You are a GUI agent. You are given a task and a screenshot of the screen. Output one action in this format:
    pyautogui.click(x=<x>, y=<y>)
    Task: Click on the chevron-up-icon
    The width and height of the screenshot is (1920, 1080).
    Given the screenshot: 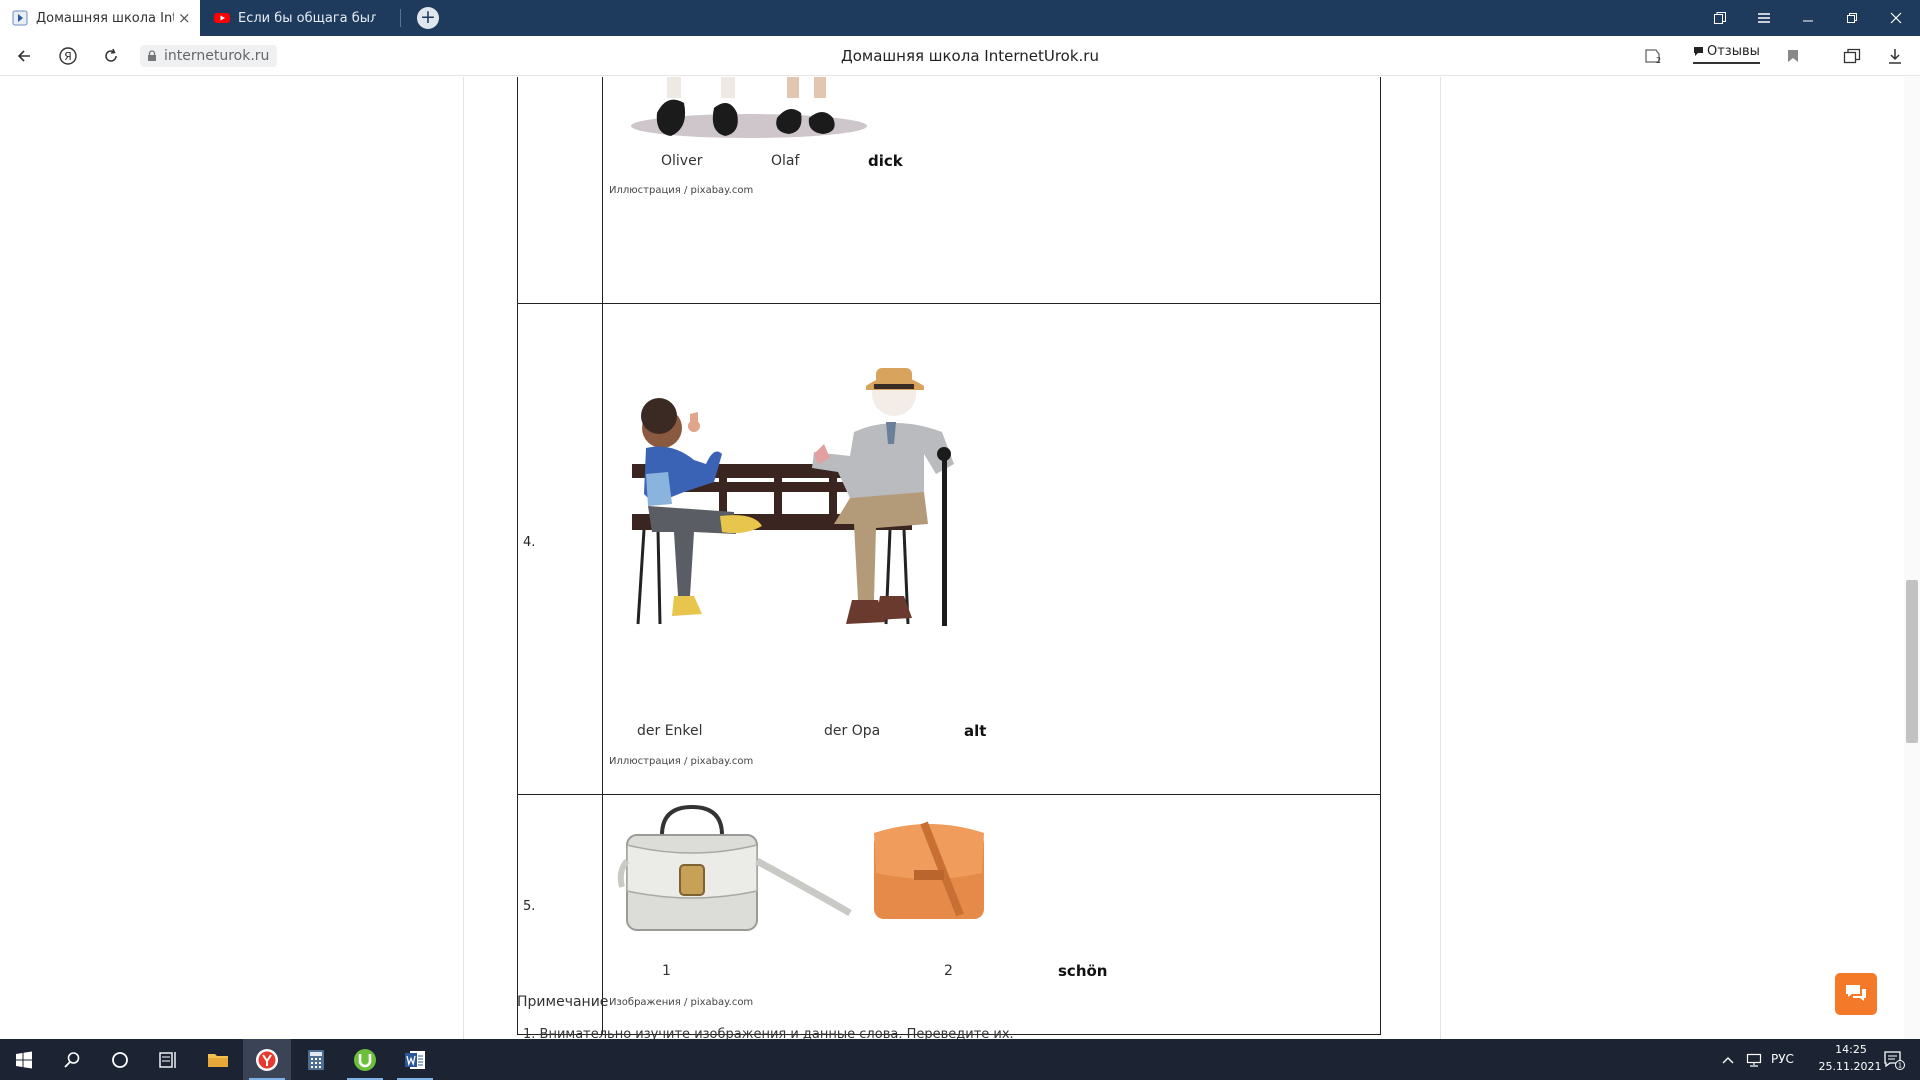 What is the action you would take?
    pyautogui.click(x=1728, y=1059)
    